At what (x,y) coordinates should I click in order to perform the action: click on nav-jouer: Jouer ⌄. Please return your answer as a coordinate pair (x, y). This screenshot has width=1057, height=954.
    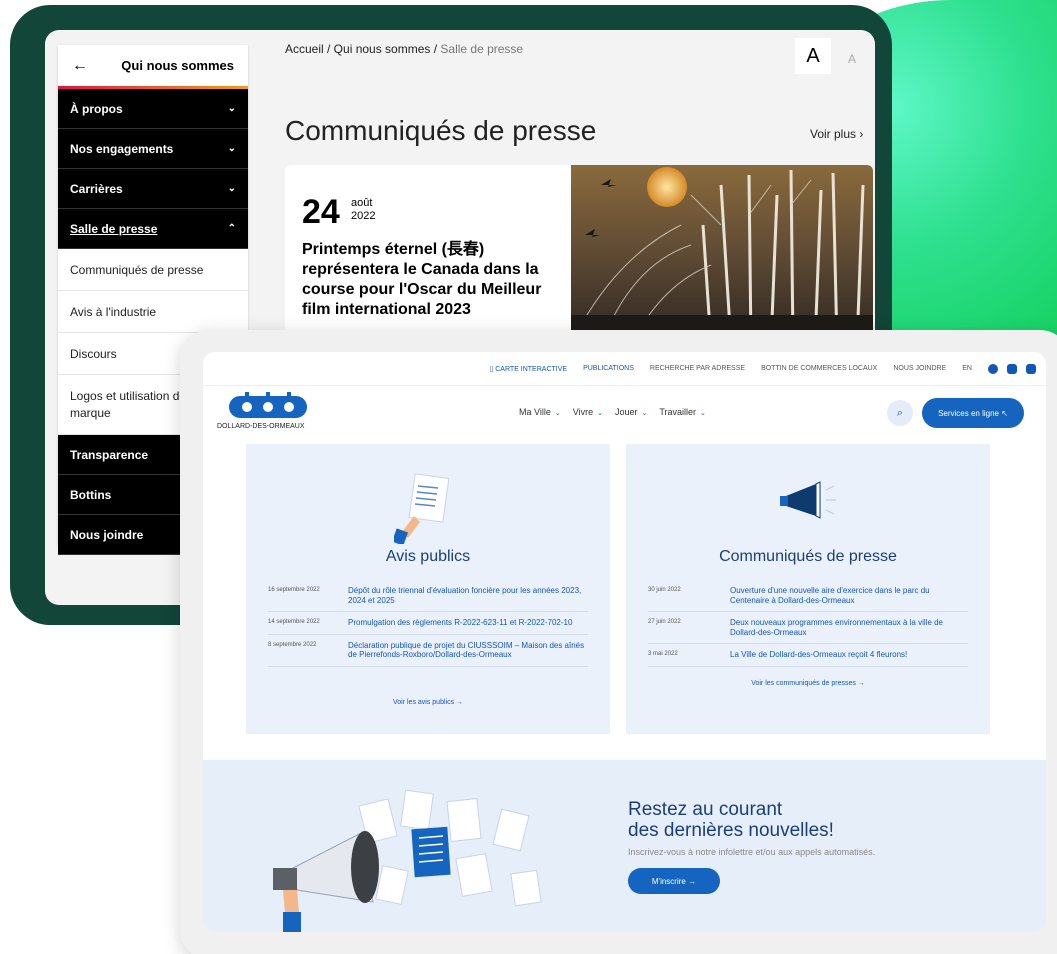
    Looking at the image, I should click on (631, 412).